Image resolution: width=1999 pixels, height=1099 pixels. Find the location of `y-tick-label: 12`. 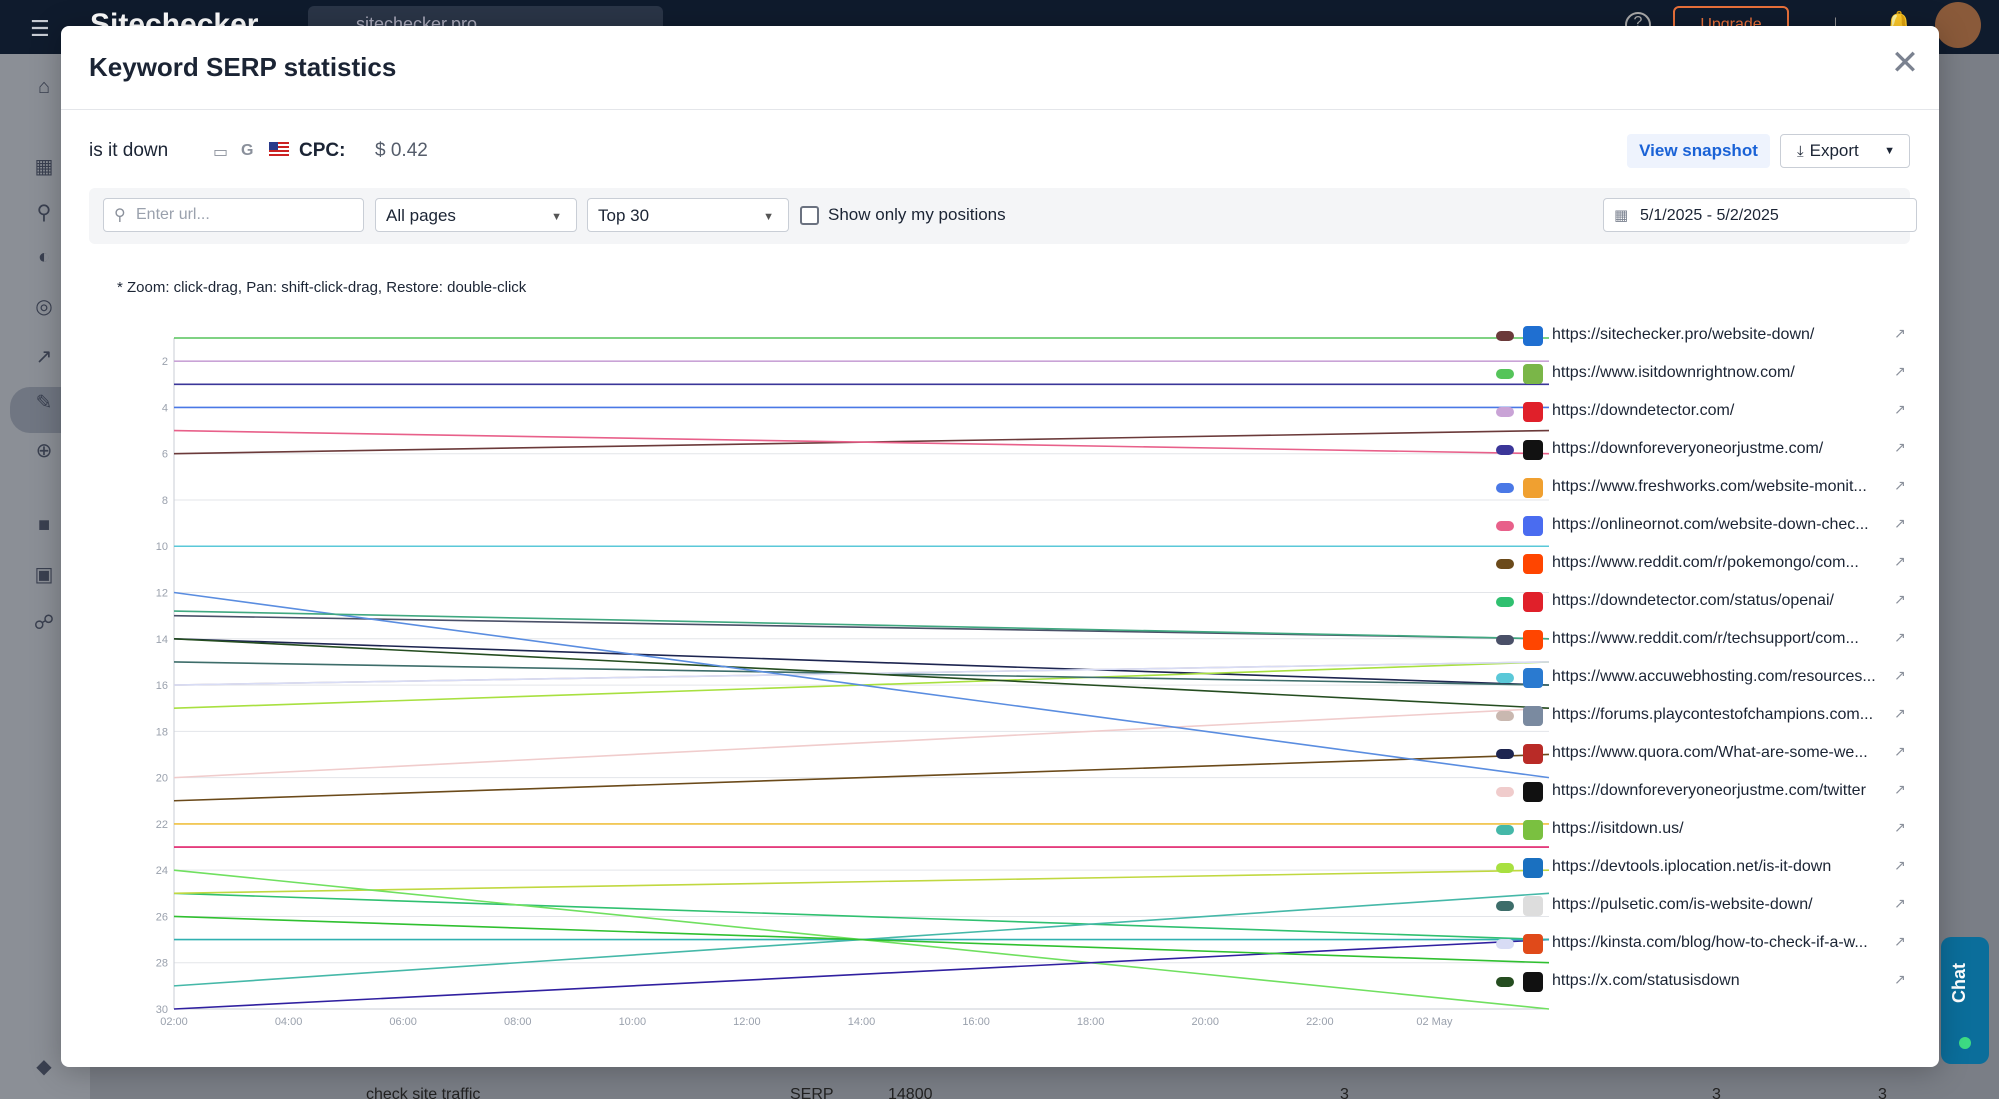

y-tick-label: 12 is located at coordinates (162, 594).